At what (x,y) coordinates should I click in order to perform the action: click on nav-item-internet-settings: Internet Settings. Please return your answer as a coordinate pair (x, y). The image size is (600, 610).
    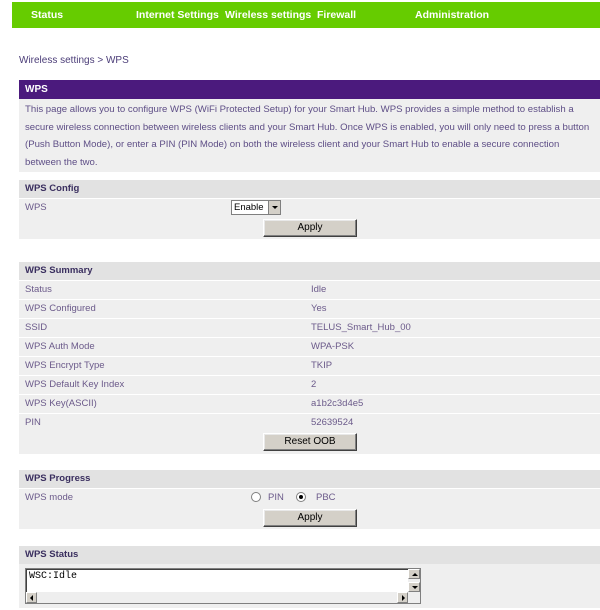
    Looking at the image, I should click on (170, 15).